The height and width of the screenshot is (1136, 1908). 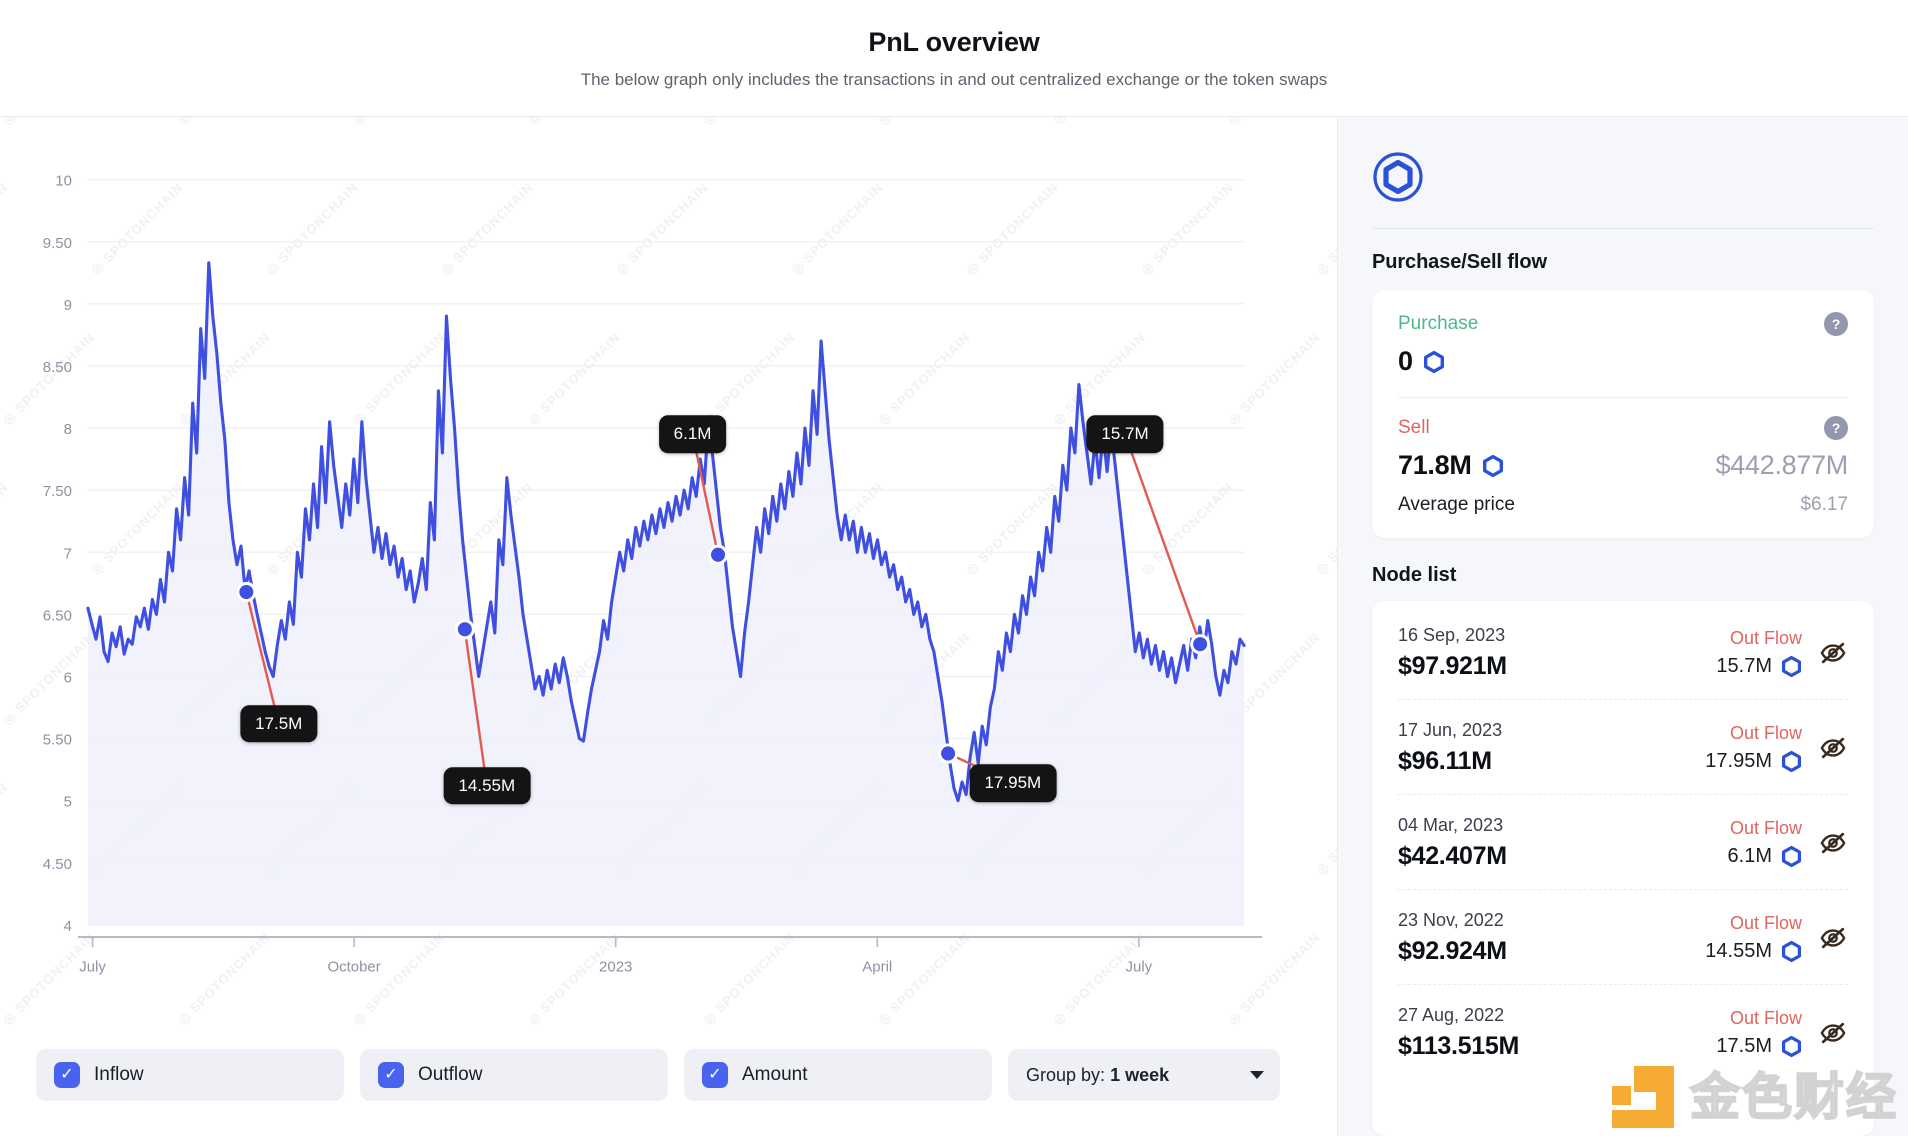 What do you see at coordinates (1759, 1033) in the screenshot?
I see `node-row-values: Out Flow 17.5M` at bounding box center [1759, 1033].